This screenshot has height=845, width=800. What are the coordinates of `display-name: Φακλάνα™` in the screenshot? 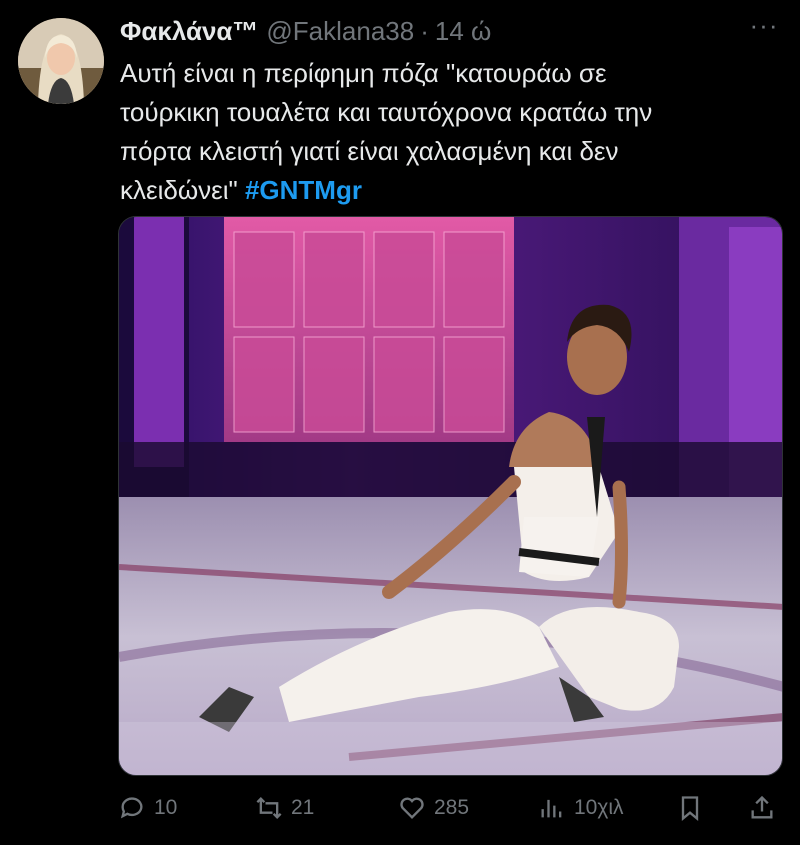 It's located at (189, 31).